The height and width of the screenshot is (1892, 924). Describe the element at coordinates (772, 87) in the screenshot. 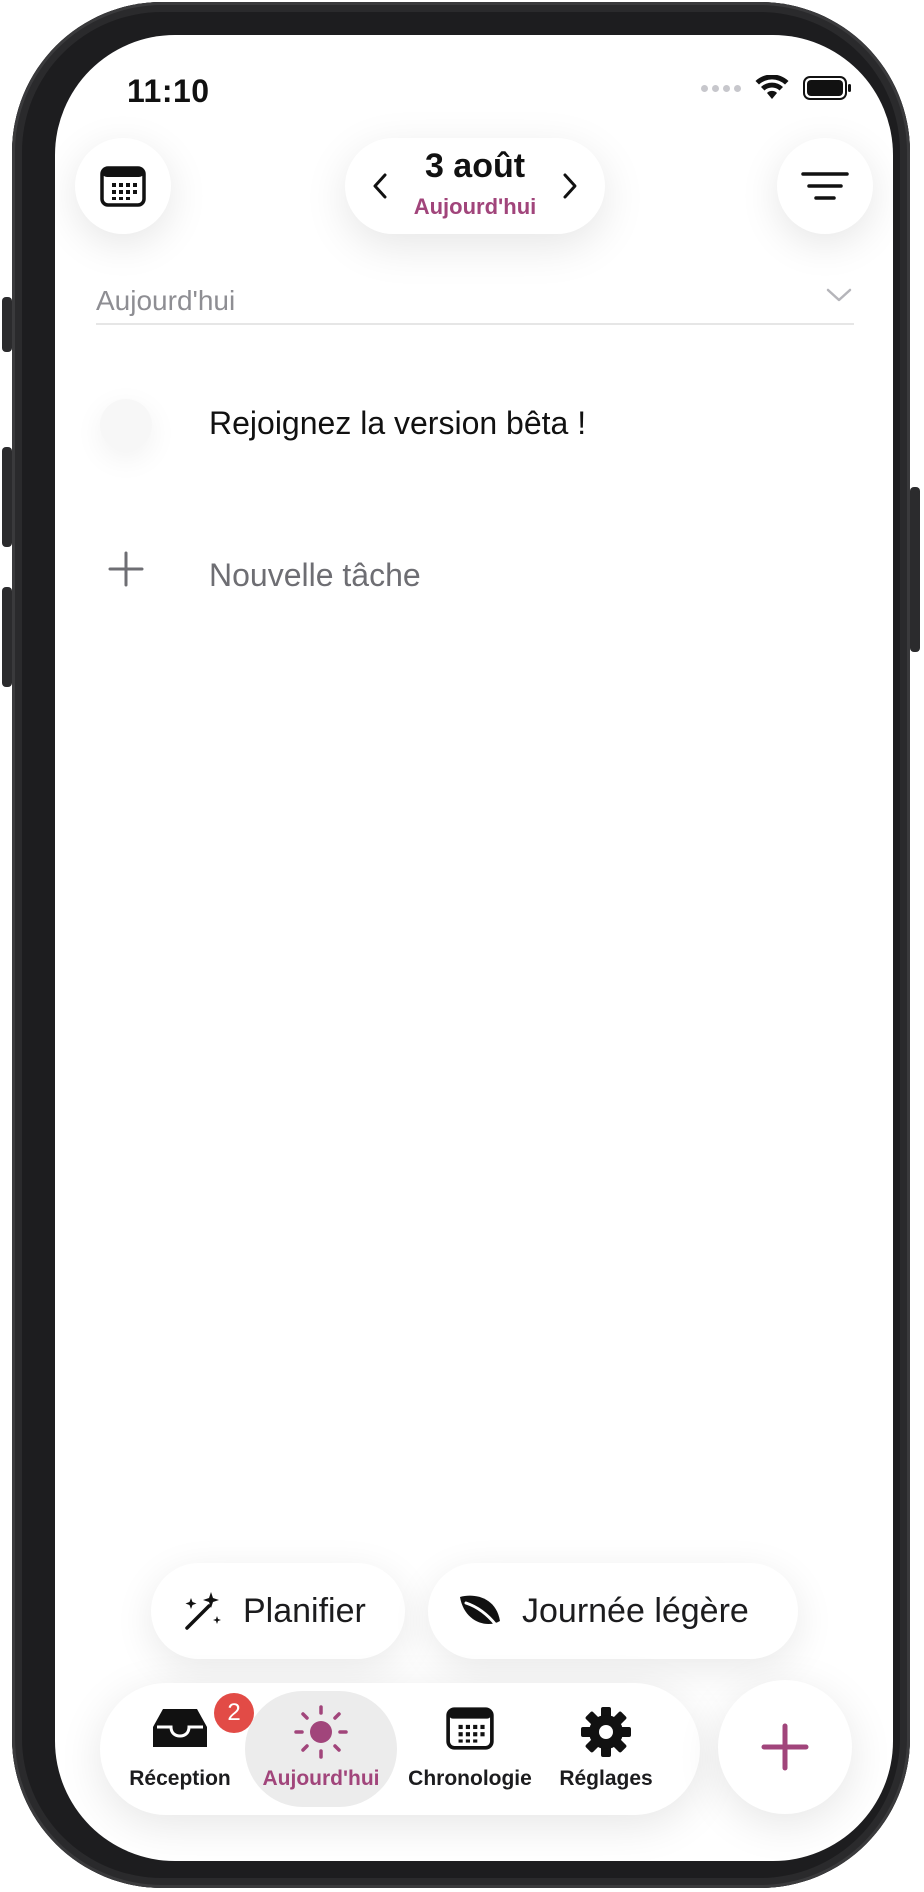

I see `wifi-icon` at that location.